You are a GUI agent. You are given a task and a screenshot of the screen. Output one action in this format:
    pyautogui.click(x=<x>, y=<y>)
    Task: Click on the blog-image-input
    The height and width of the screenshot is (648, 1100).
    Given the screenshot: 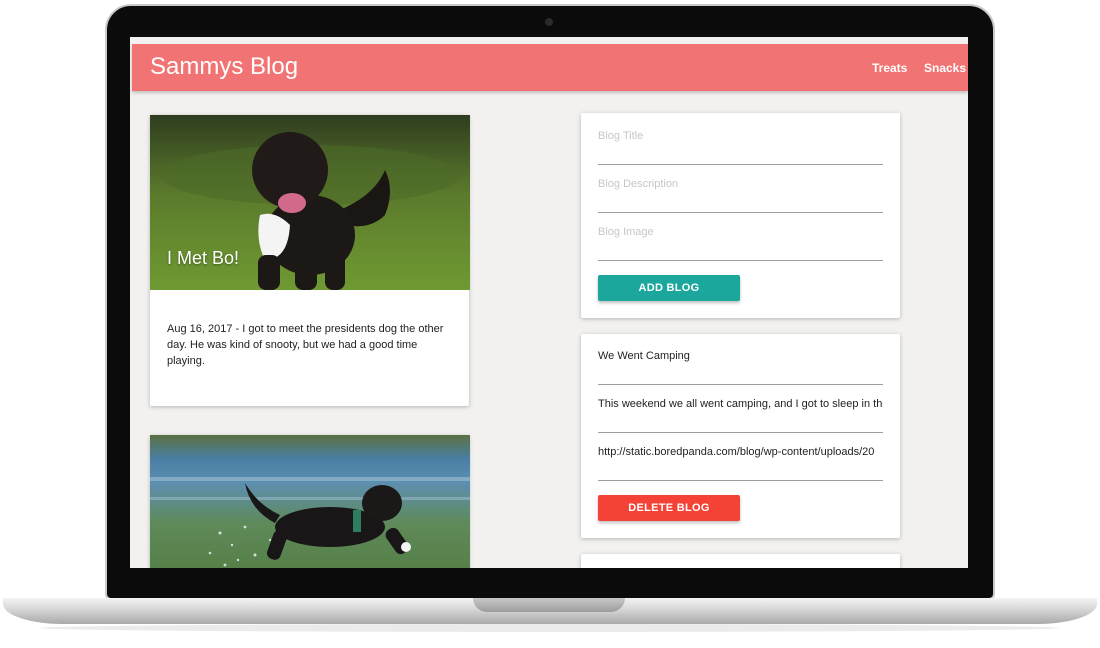 What is the action you would take?
    pyautogui.click(x=740, y=232)
    